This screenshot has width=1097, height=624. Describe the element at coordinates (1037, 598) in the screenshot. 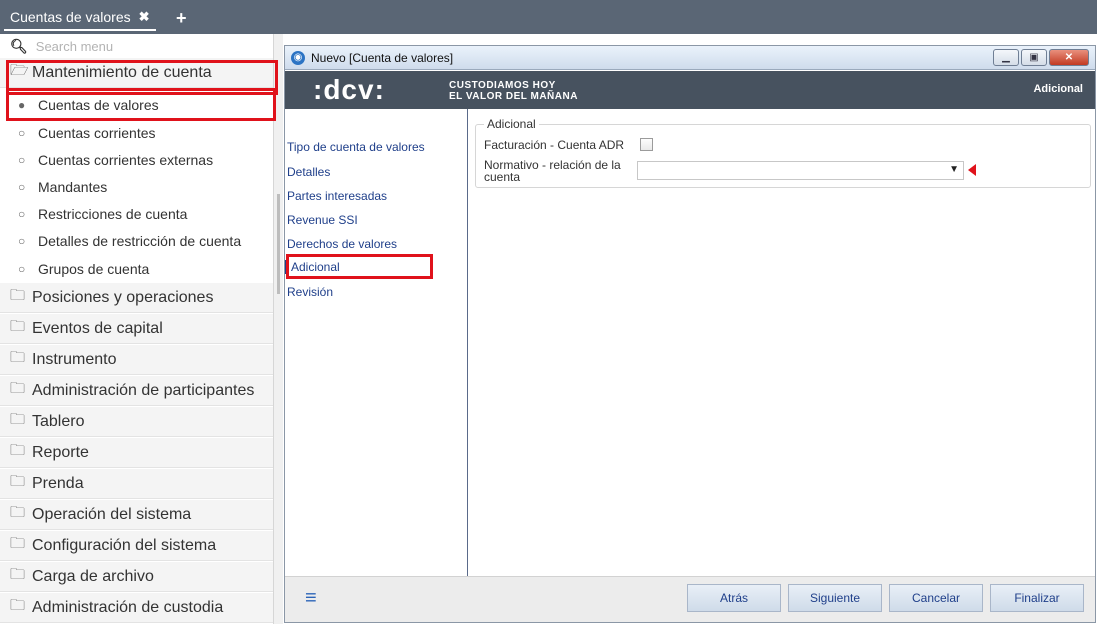

I see `finish-button: Finalizar` at that location.